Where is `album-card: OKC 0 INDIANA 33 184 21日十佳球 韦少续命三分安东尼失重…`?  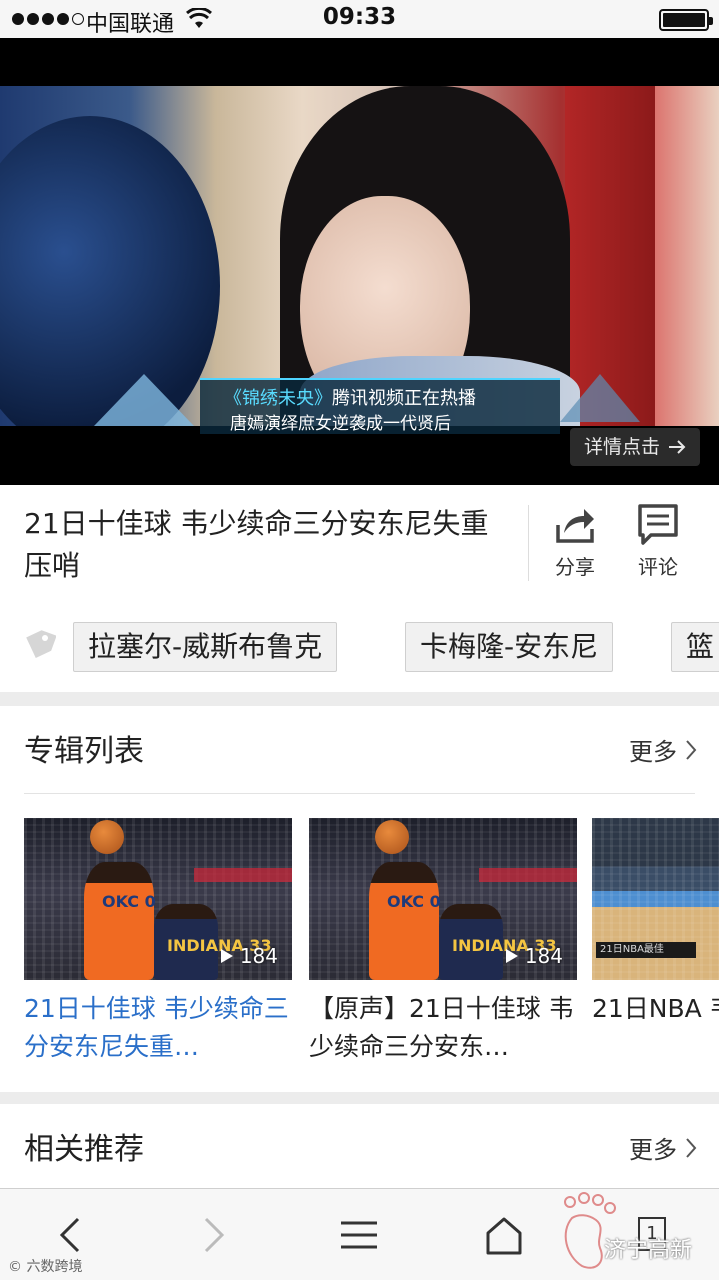
album-card: OKC 0 INDIANA 33 184 21日十佳球 韦少续命三分安东尼失重… is located at coordinates (158, 942).